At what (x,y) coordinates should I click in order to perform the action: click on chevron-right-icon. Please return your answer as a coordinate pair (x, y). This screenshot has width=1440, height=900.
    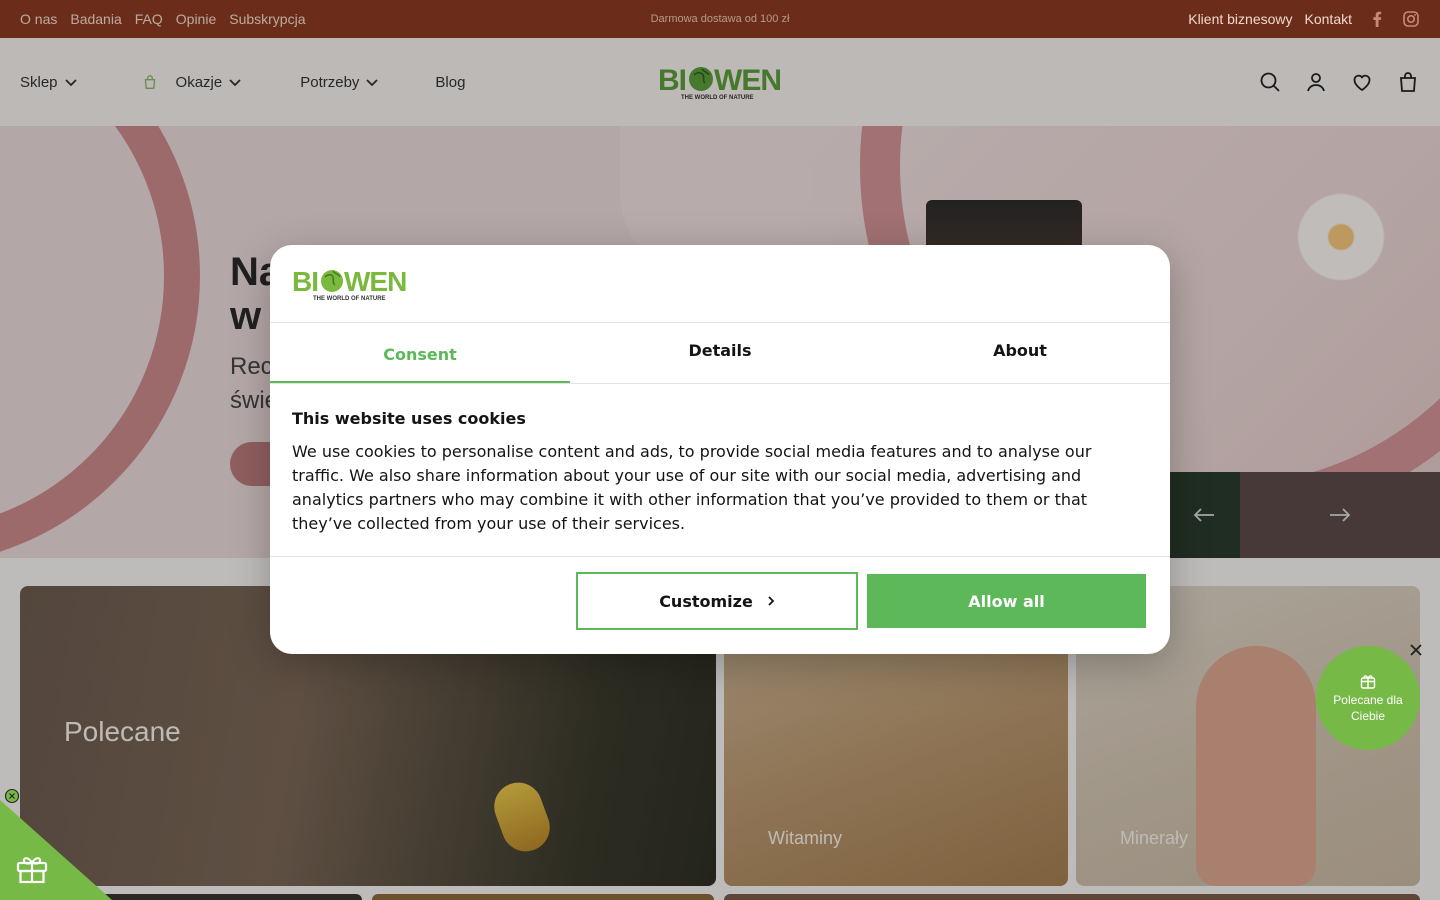
    Looking at the image, I should click on (771, 601).